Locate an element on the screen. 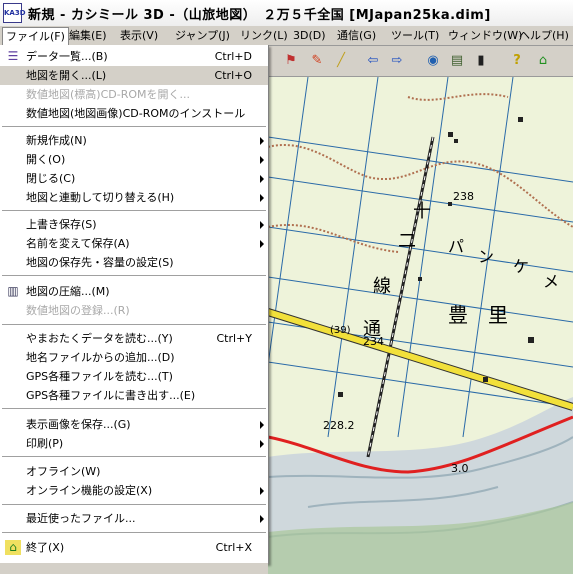 The width and height of the screenshot is (573, 574). menu-item-open: 開く(O) is located at coordinates (134, 159).